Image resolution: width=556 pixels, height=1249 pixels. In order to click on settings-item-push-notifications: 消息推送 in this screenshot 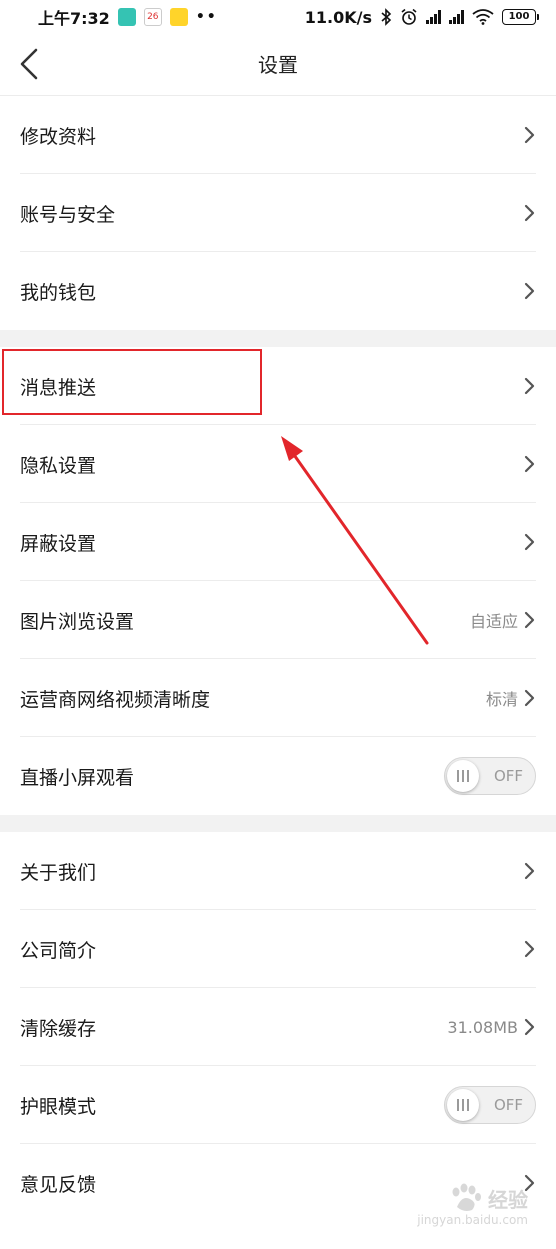, I will do `click(278, 386)`.